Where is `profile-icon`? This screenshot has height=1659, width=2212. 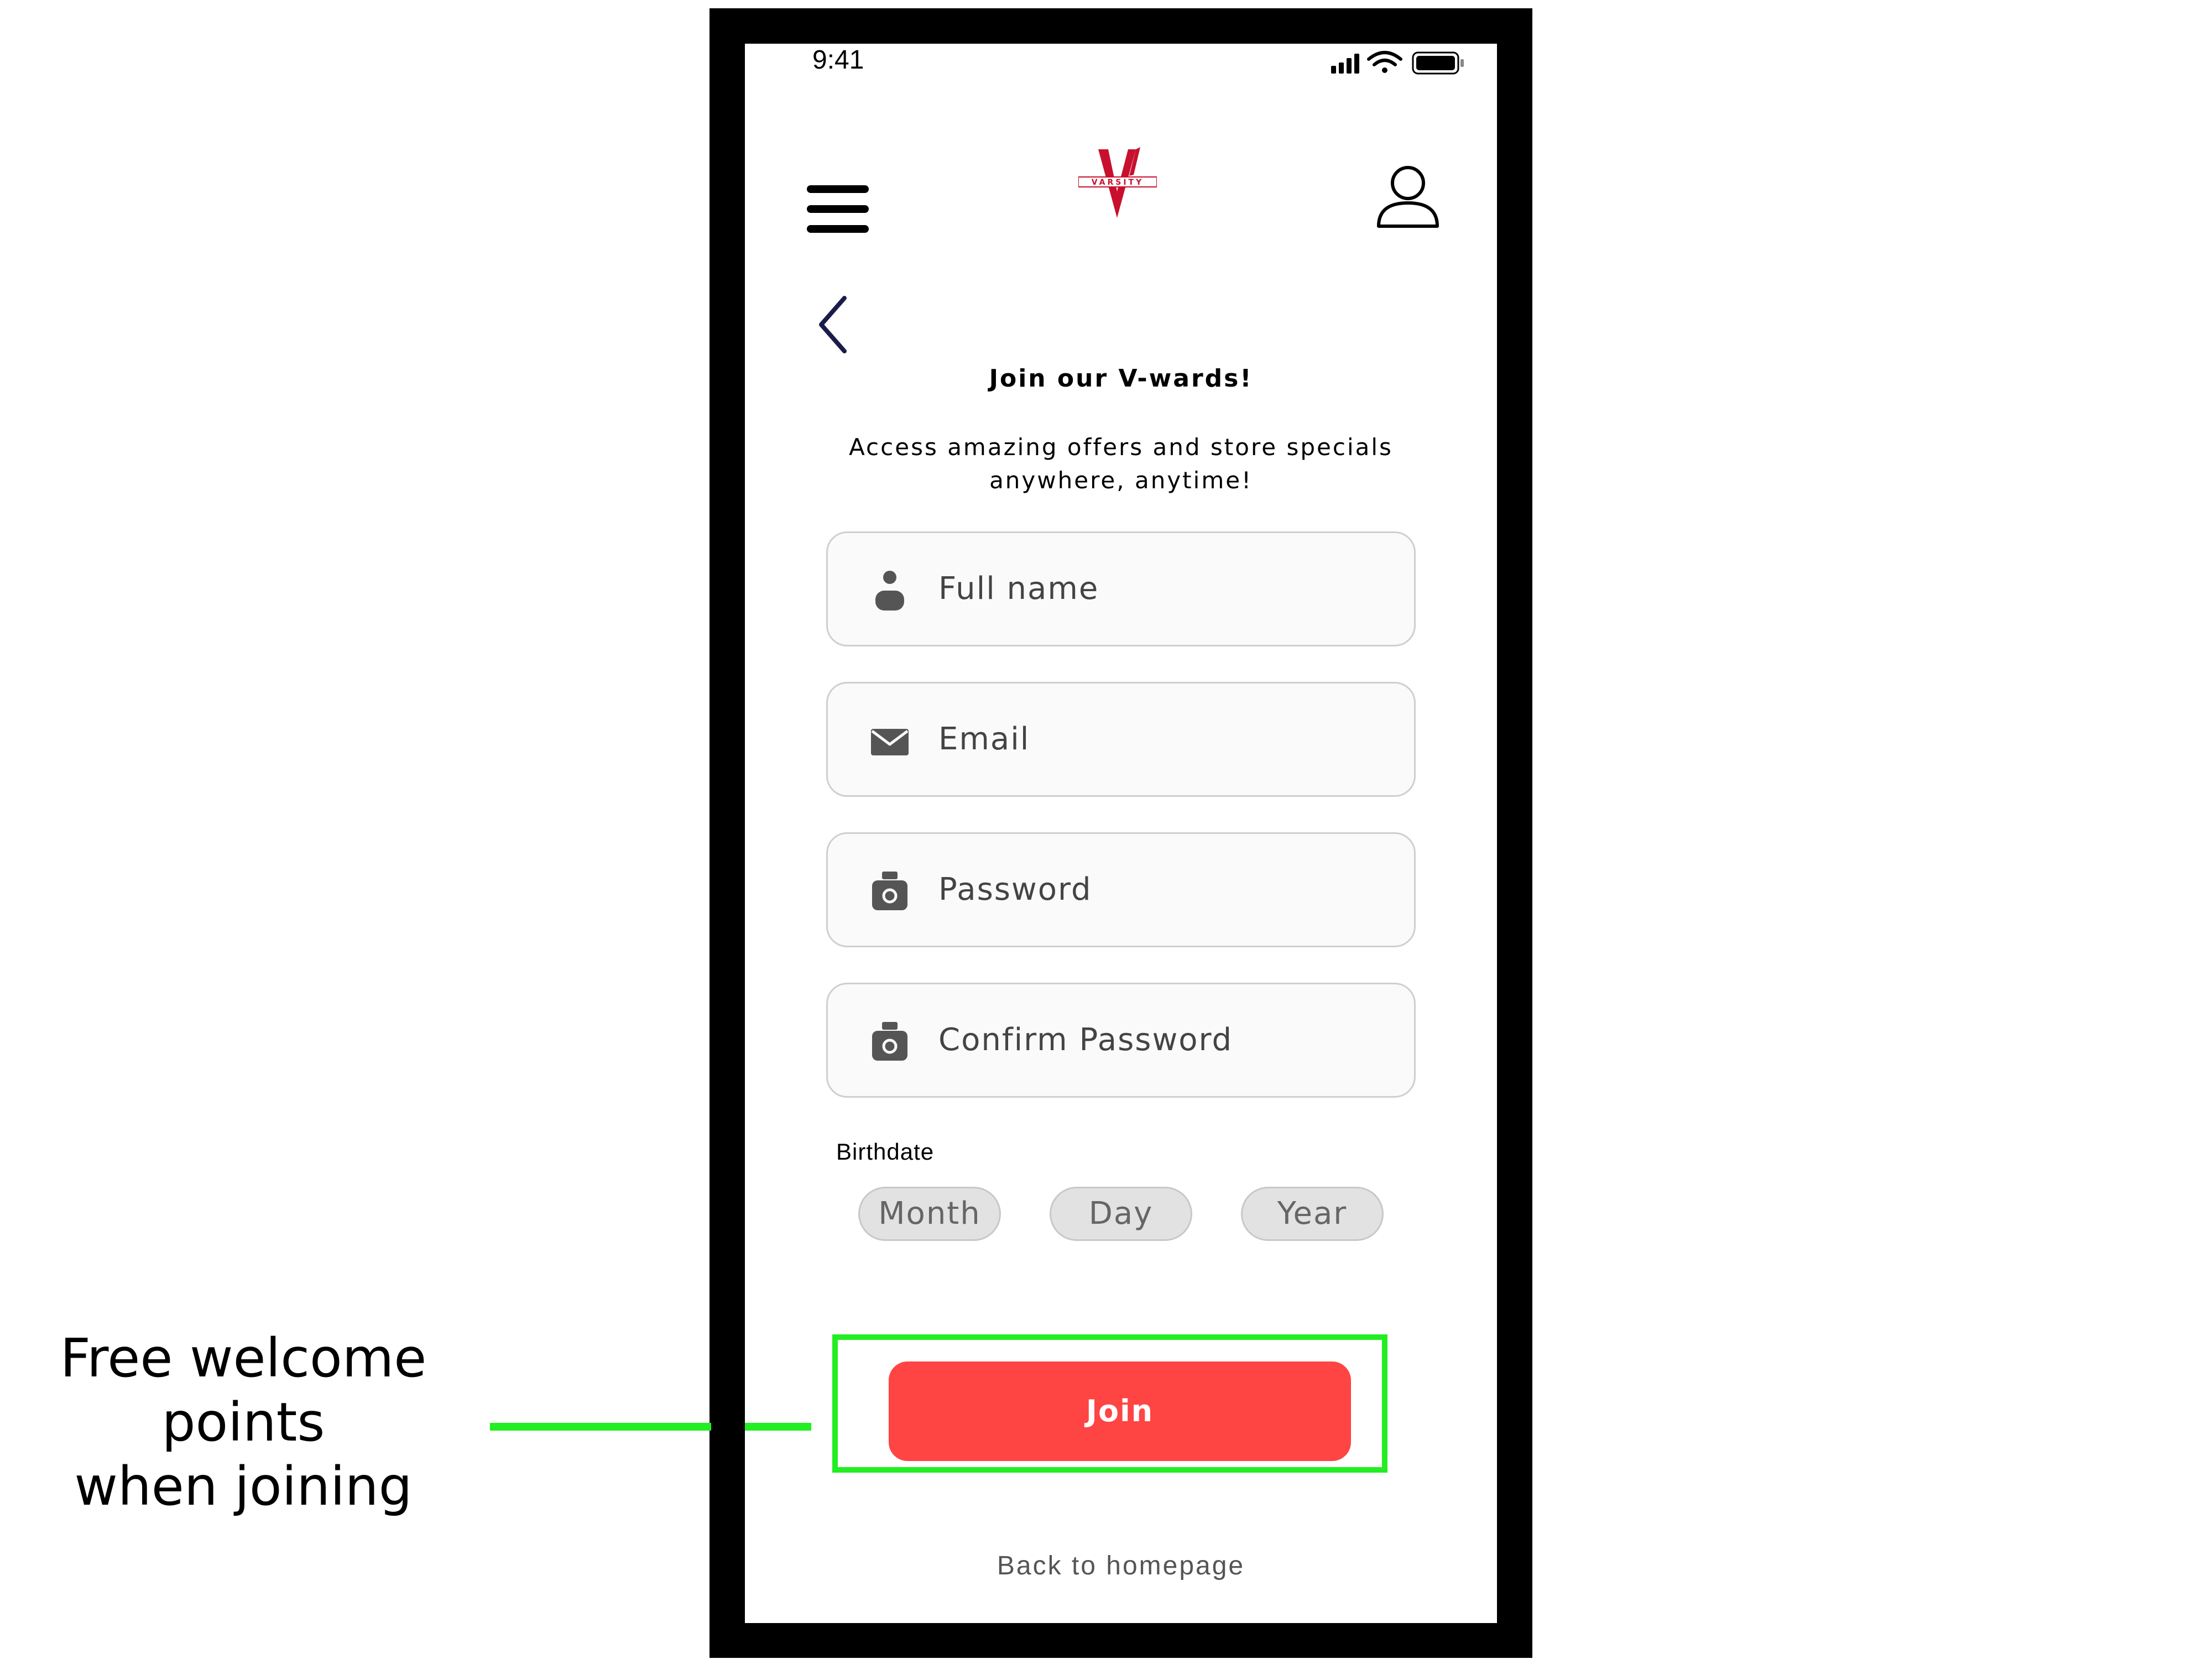
profile-icon is located at coordinates (1408, 197).